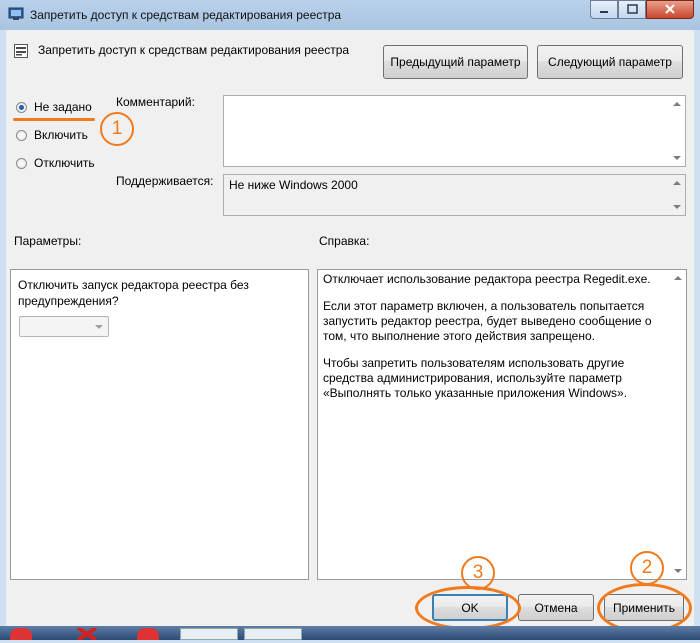  I want to click on options-section-label: Параметры:, so click(48, 241).